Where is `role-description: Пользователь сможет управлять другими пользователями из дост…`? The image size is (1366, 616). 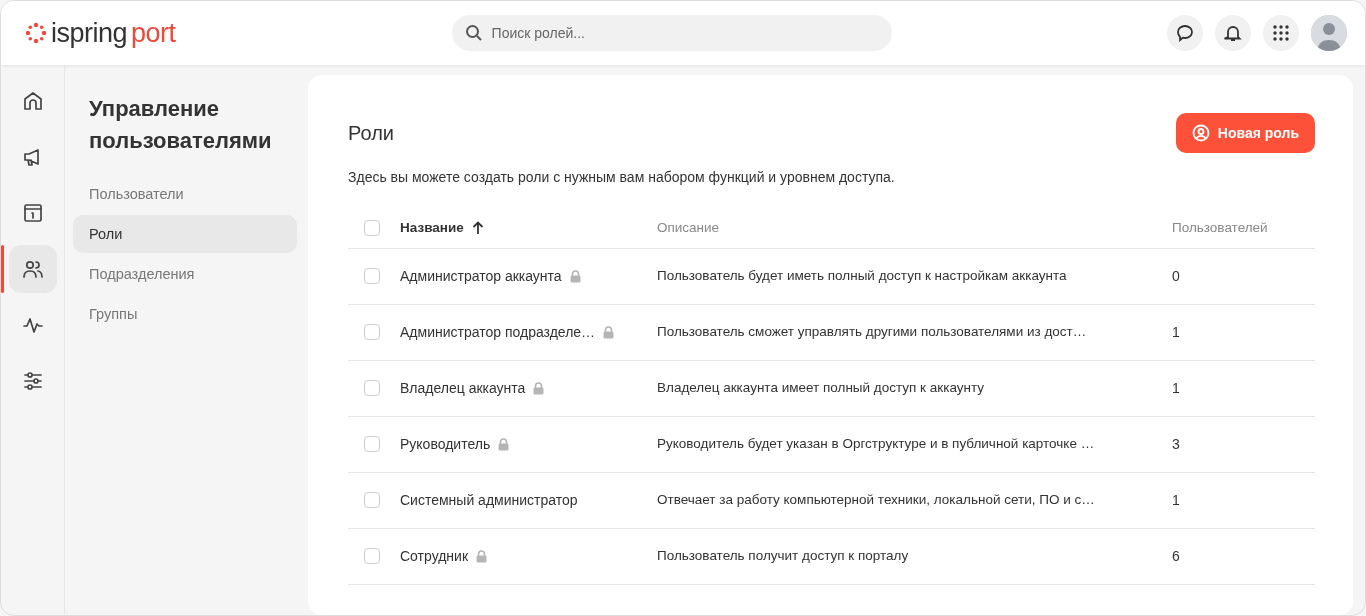
role-description: Пользователь сможет управлять другими пользователями из дост… is located at coordinates (872, 332).